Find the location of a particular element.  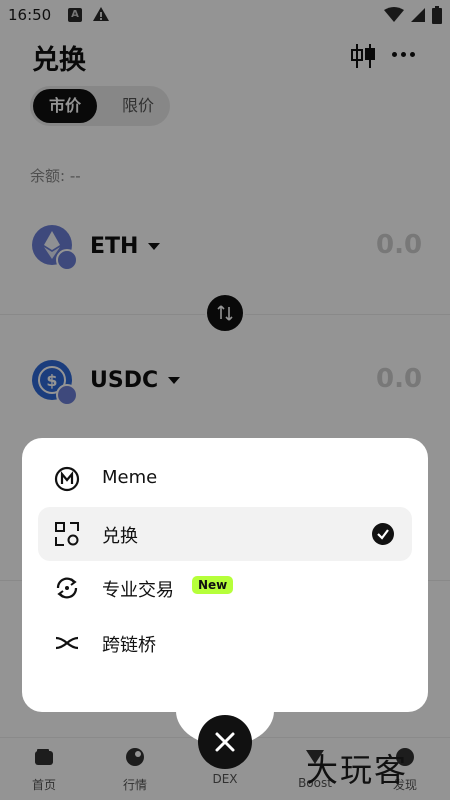

menu-item-pro-trade: 专业交易 New is located at coordinates (225, 588).